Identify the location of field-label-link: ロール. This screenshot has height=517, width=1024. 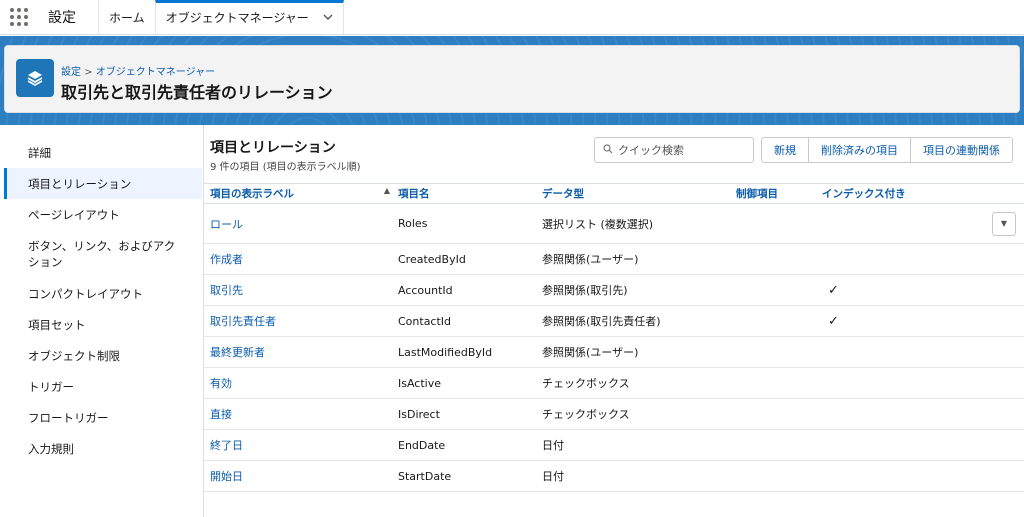
(301, 223).